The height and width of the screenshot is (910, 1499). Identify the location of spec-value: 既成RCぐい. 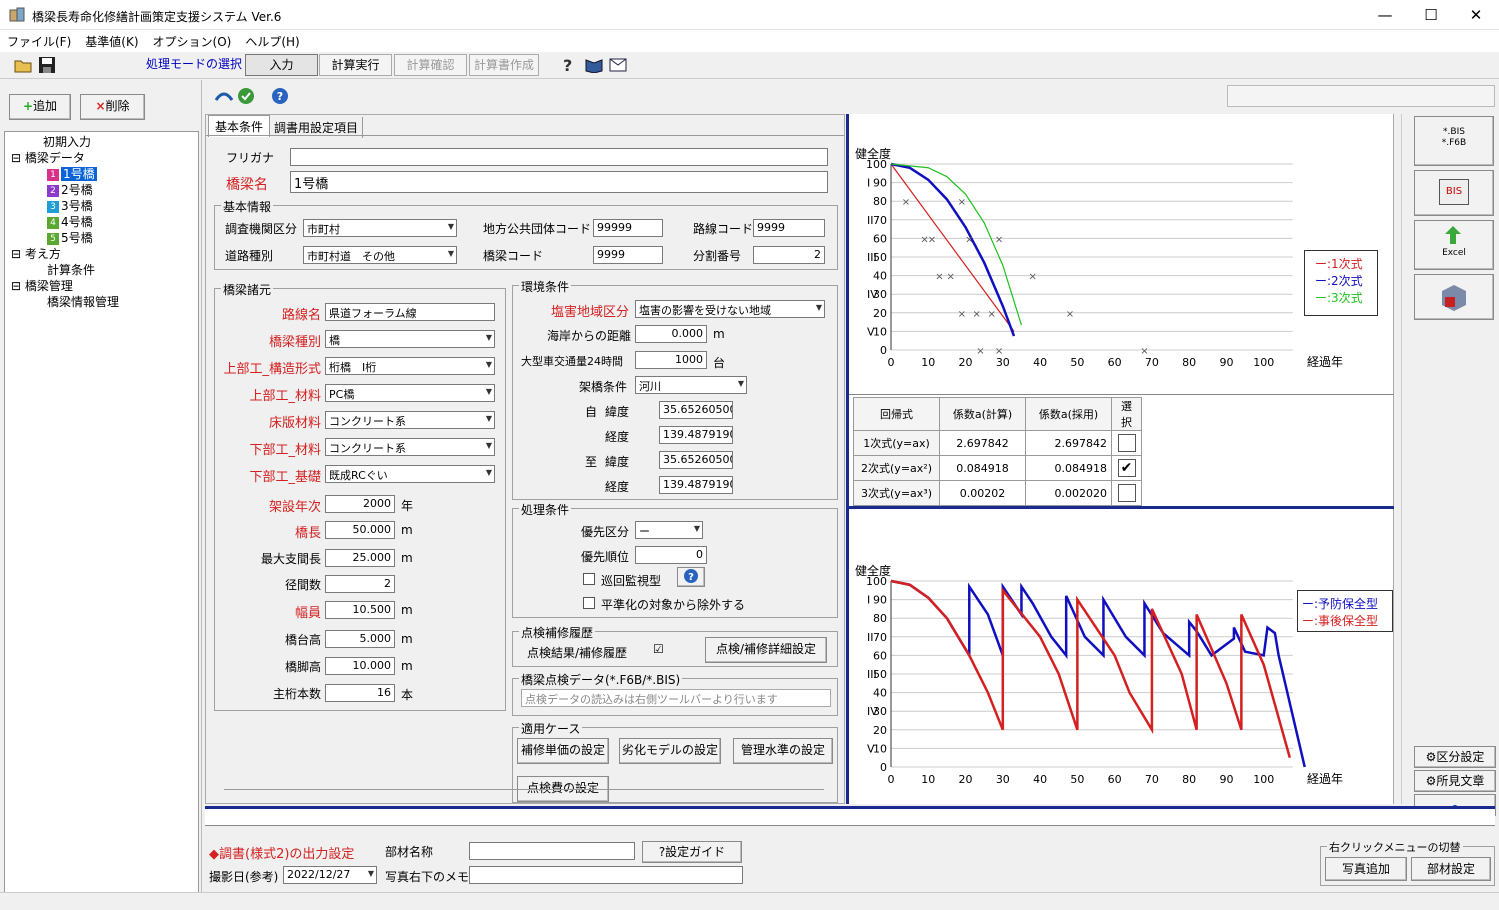
(410, 474).